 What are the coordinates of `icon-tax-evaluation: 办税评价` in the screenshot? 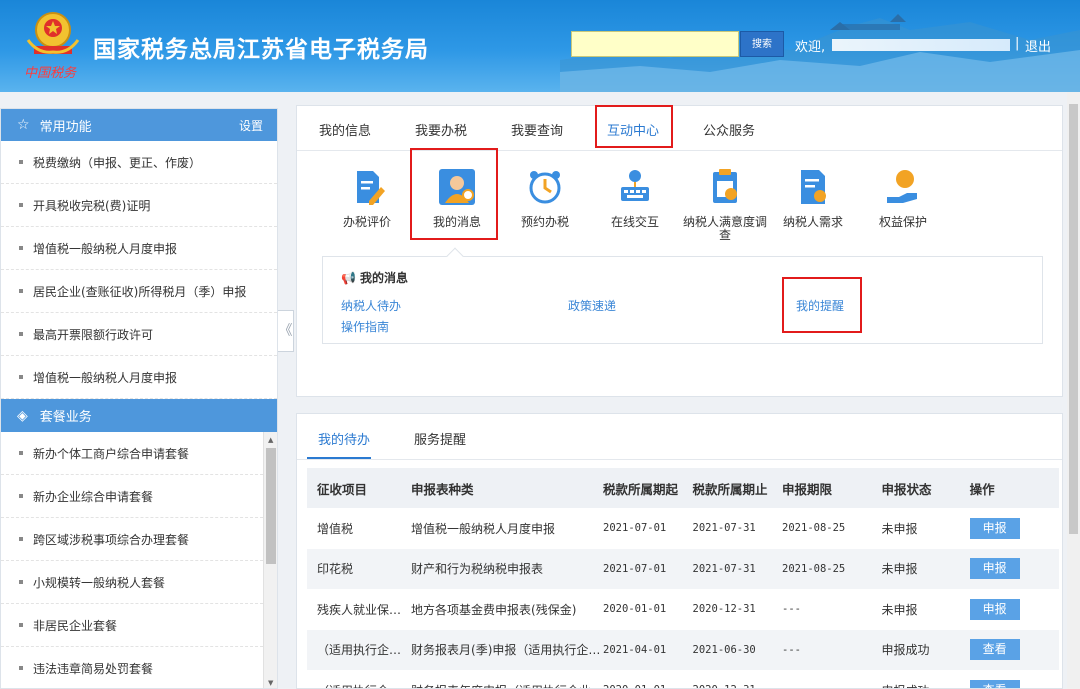 It's located at (367, 198).